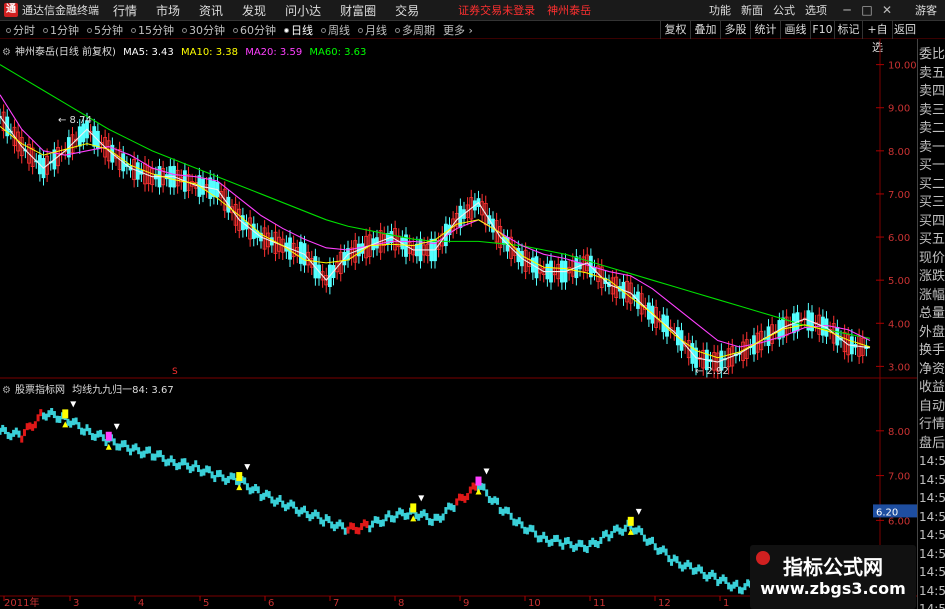 This screenshot has width=945, height=609. What do you see at coordinates (932, 110) in the screenshot?
I see `right-panel-item: 卖三` at bounding box center [932, 110].